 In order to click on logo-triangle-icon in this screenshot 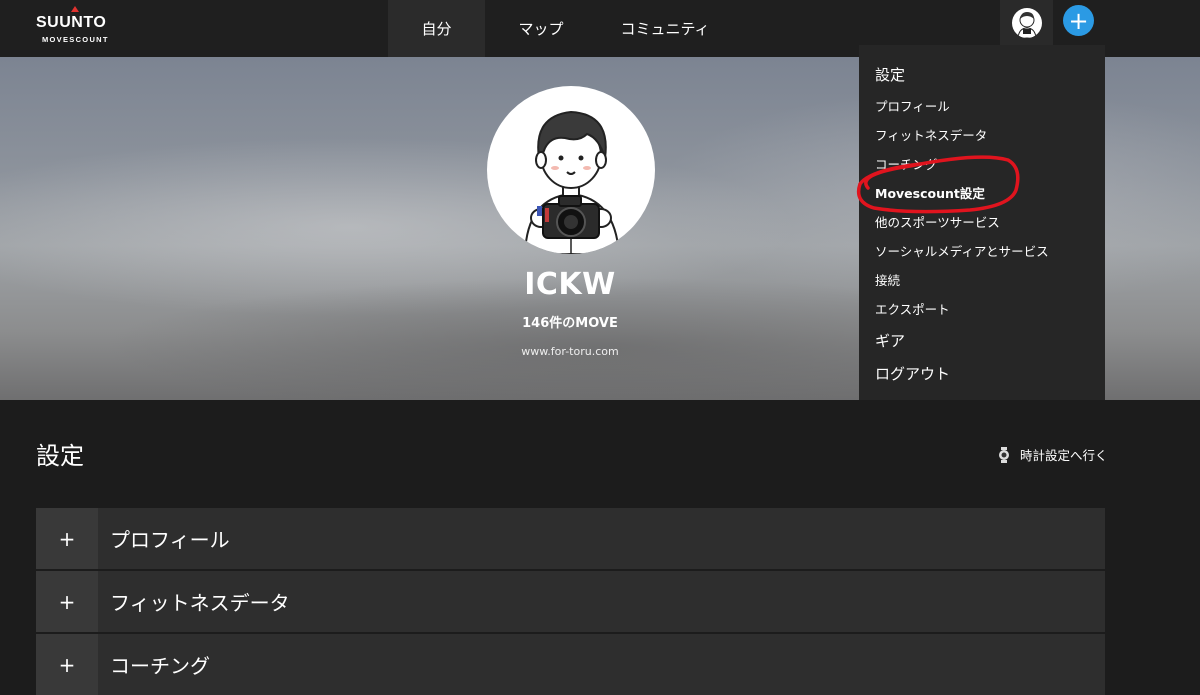, I will do `click(75, 9)`.